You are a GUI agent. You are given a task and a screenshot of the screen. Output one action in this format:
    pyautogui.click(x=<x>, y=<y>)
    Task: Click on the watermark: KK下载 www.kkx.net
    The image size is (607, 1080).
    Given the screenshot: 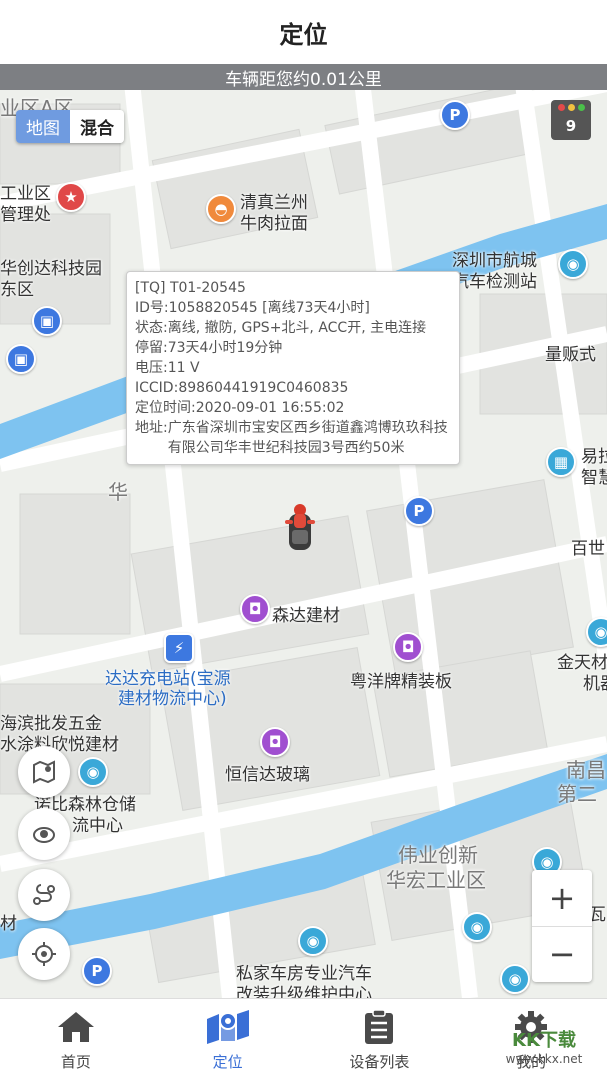 What is the action you would take?
    pyautogui.click(x=544, y=1051)
    